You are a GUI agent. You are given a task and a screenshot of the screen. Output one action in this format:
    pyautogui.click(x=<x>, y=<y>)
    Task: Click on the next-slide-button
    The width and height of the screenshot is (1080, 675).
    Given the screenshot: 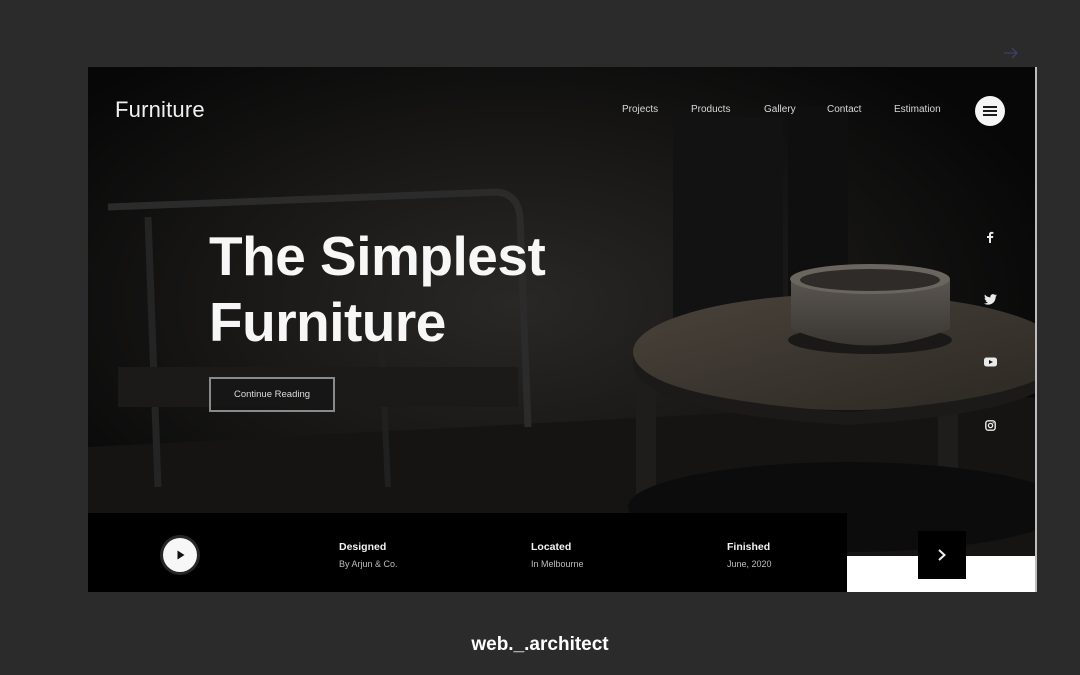 What is the action you would take?
    pyautogui.click(x=942, y=555)
    